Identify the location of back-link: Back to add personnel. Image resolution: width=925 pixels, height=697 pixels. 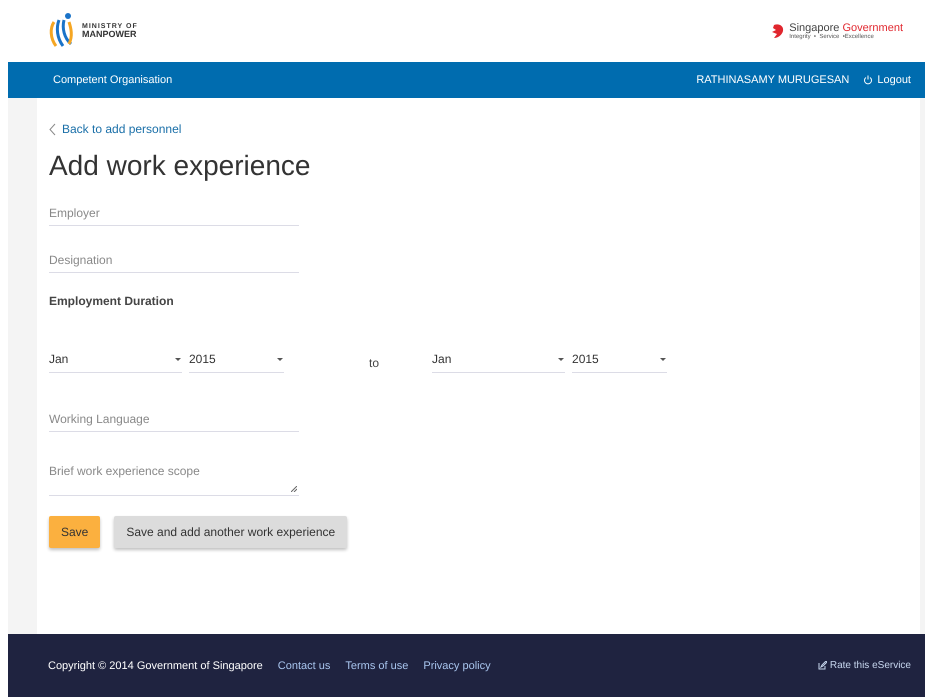
(115, 129).